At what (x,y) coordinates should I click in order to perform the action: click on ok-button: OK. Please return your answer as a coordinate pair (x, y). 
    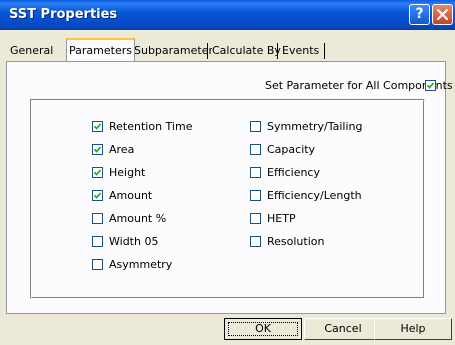
    Looking at the image, I should click on (263, 329).